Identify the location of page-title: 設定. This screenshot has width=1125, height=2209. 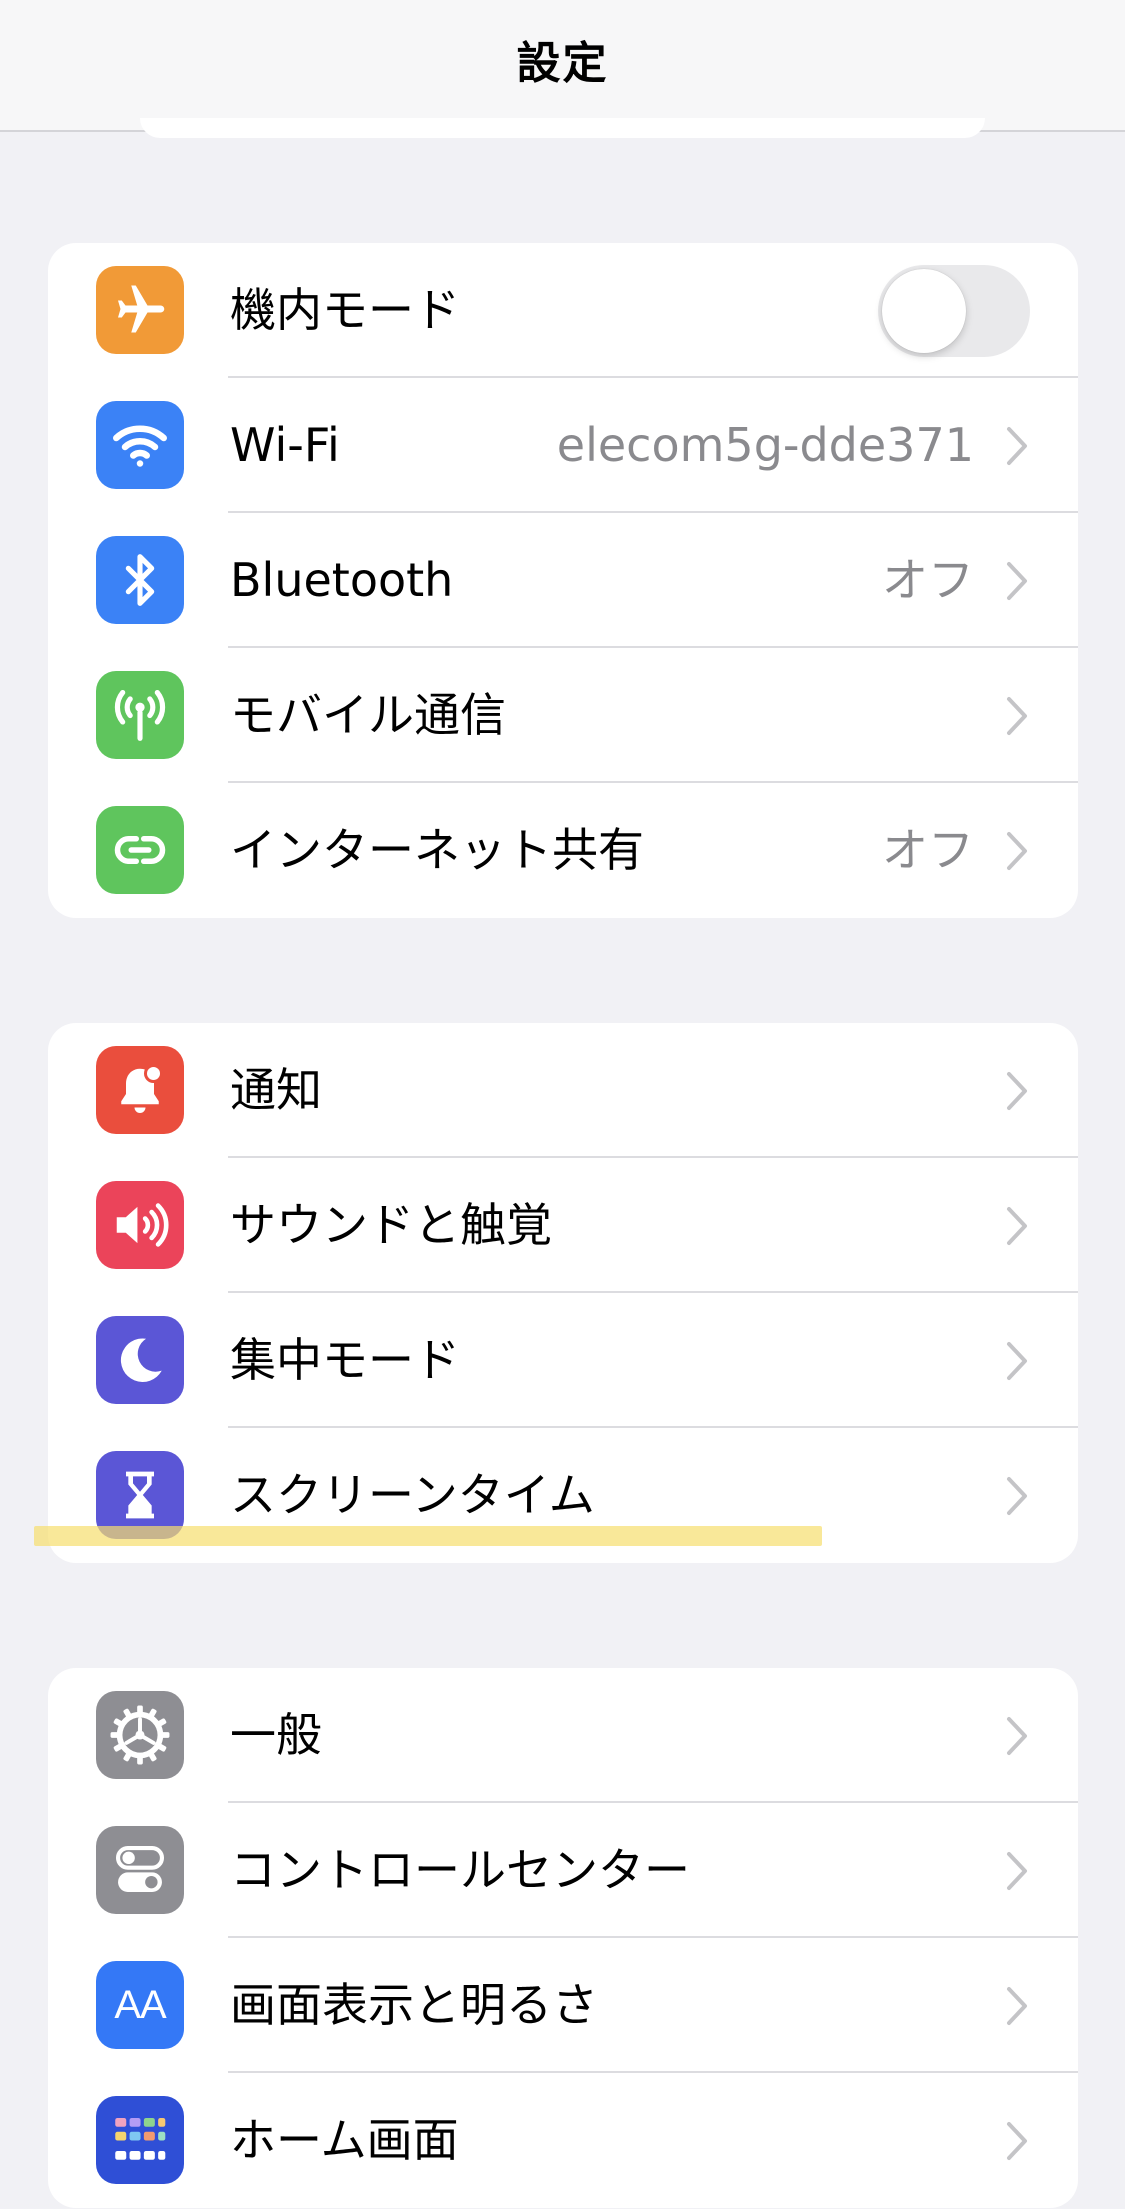
(562, 63).